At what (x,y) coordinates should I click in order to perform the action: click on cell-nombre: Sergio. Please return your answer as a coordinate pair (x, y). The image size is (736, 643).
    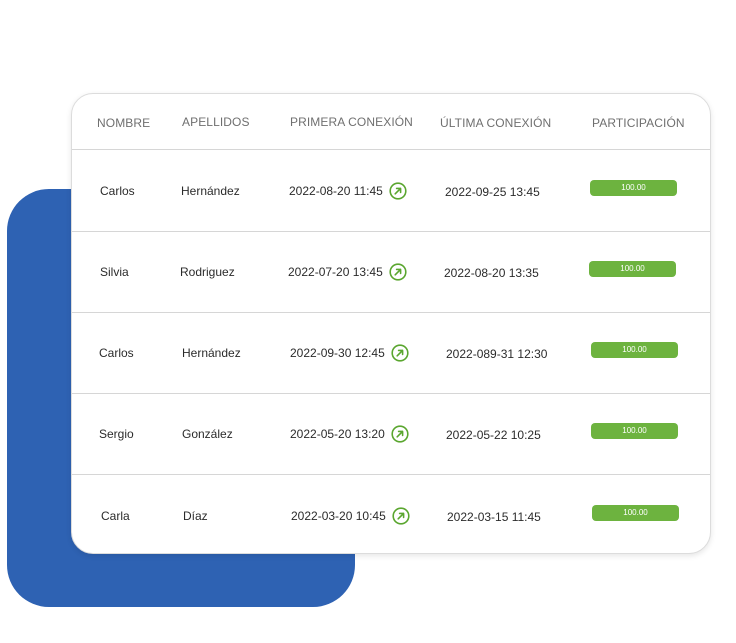
    Looking at the image, I should click on (116, 434).